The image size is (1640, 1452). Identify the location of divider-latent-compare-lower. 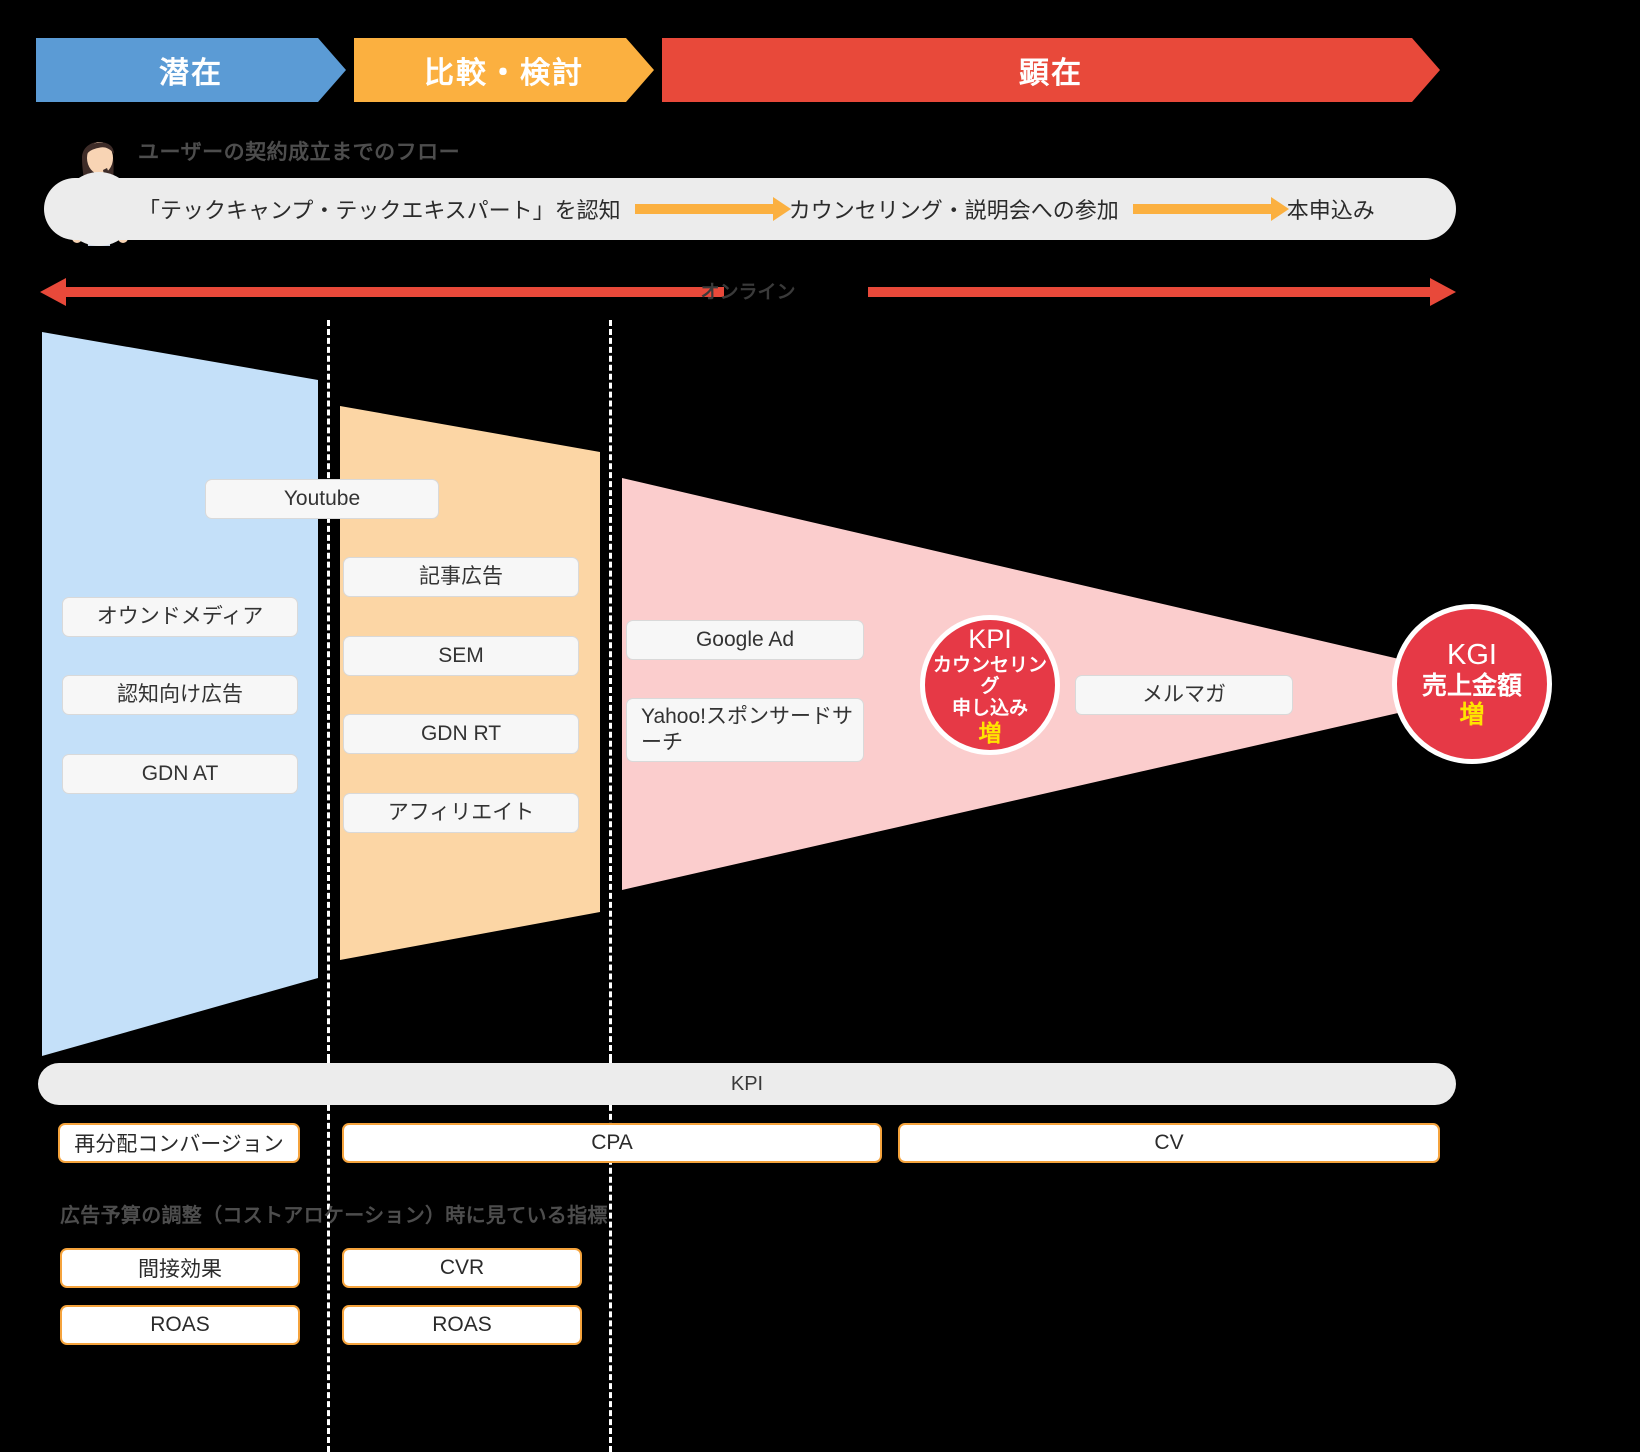
(328, 1256).